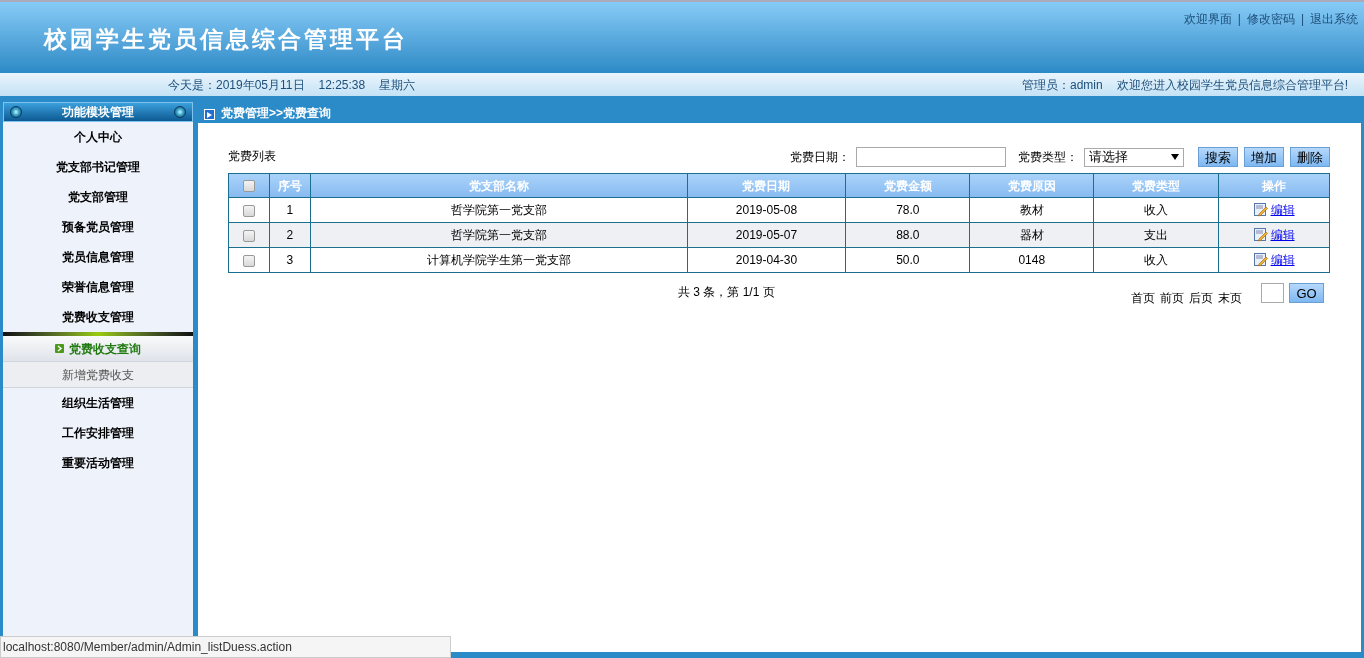  What do you see at coordinates (1306, 293) in the screenshot?
I see `go-button: GO` at bounding box center [1306, 293].